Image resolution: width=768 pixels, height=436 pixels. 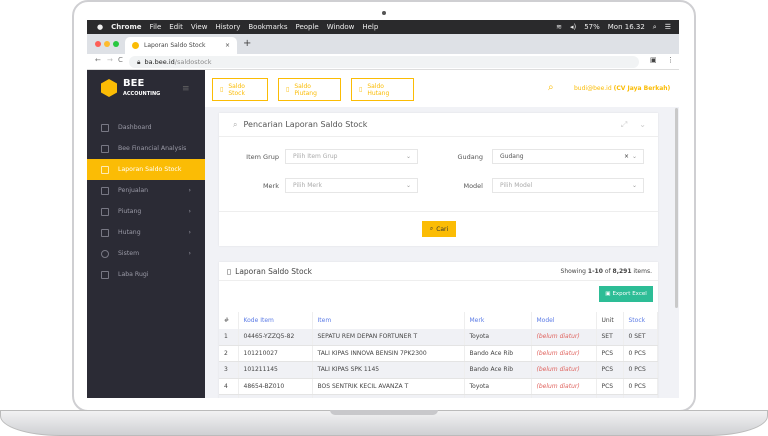 What do you see at coordinates (120, 60) in the screenshot?
I see `reload-icon: C` at bounding box center [120, 60].